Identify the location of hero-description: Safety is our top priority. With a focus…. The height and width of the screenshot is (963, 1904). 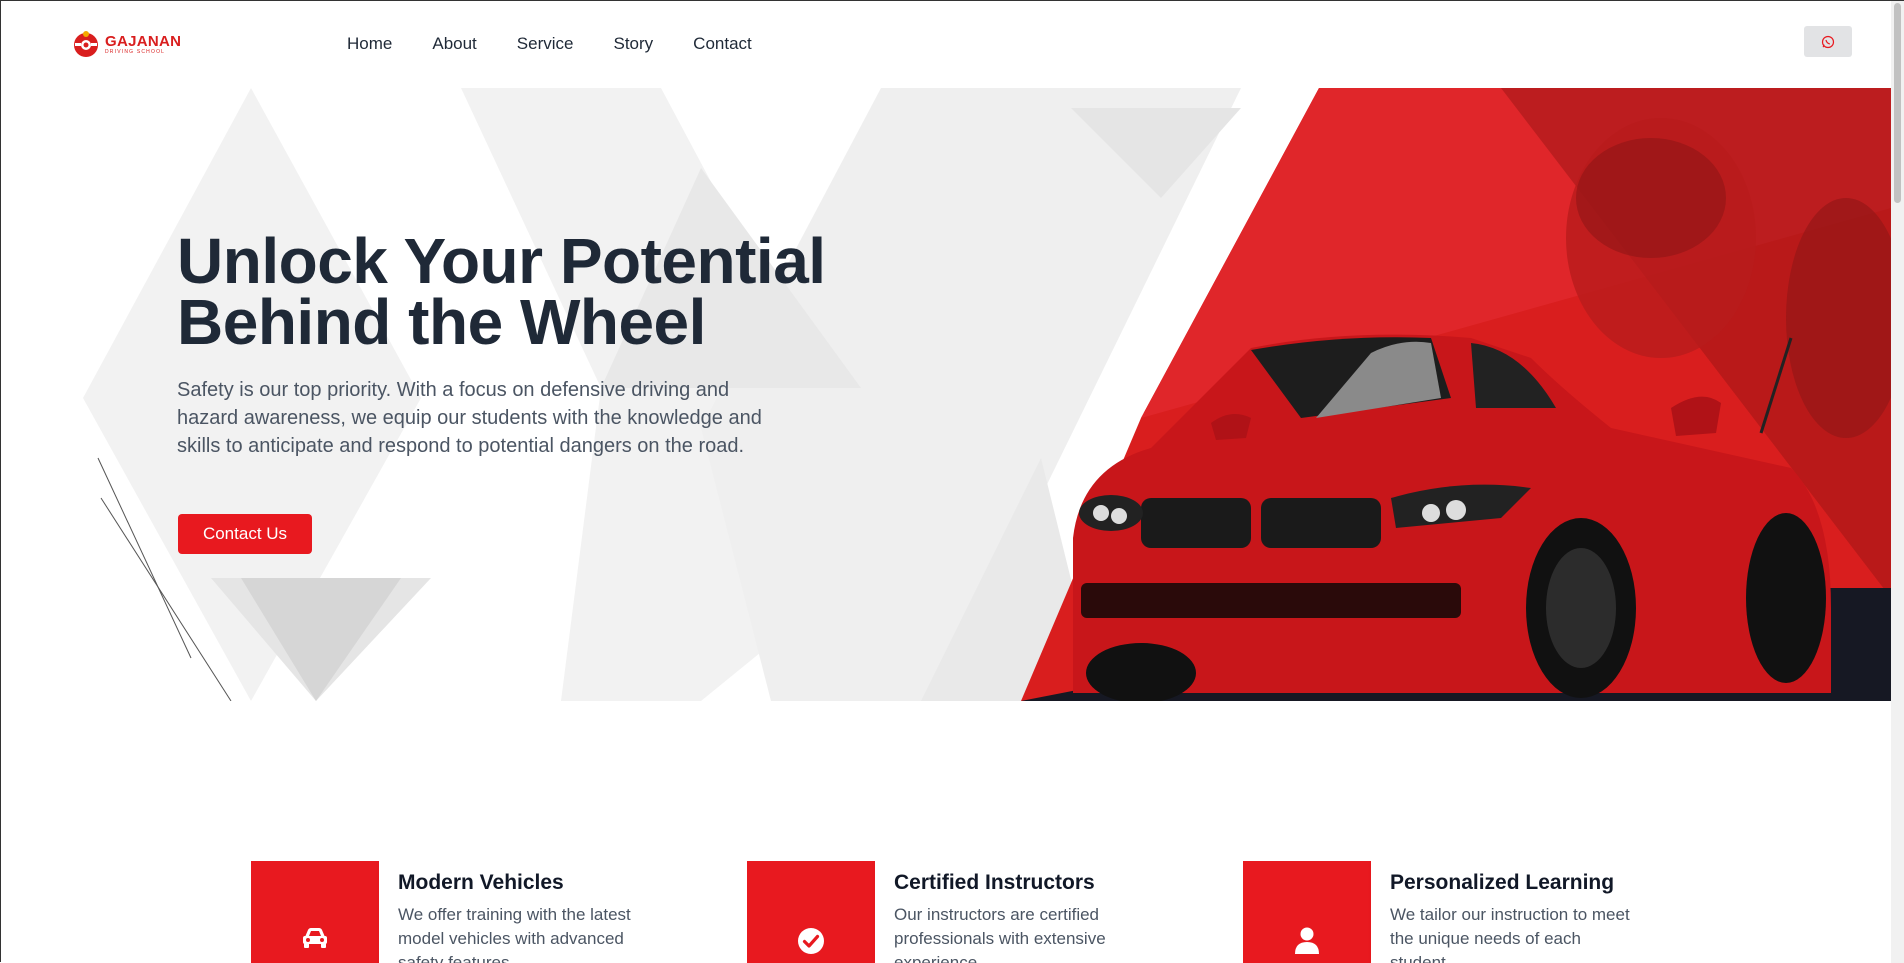
(469, 418).